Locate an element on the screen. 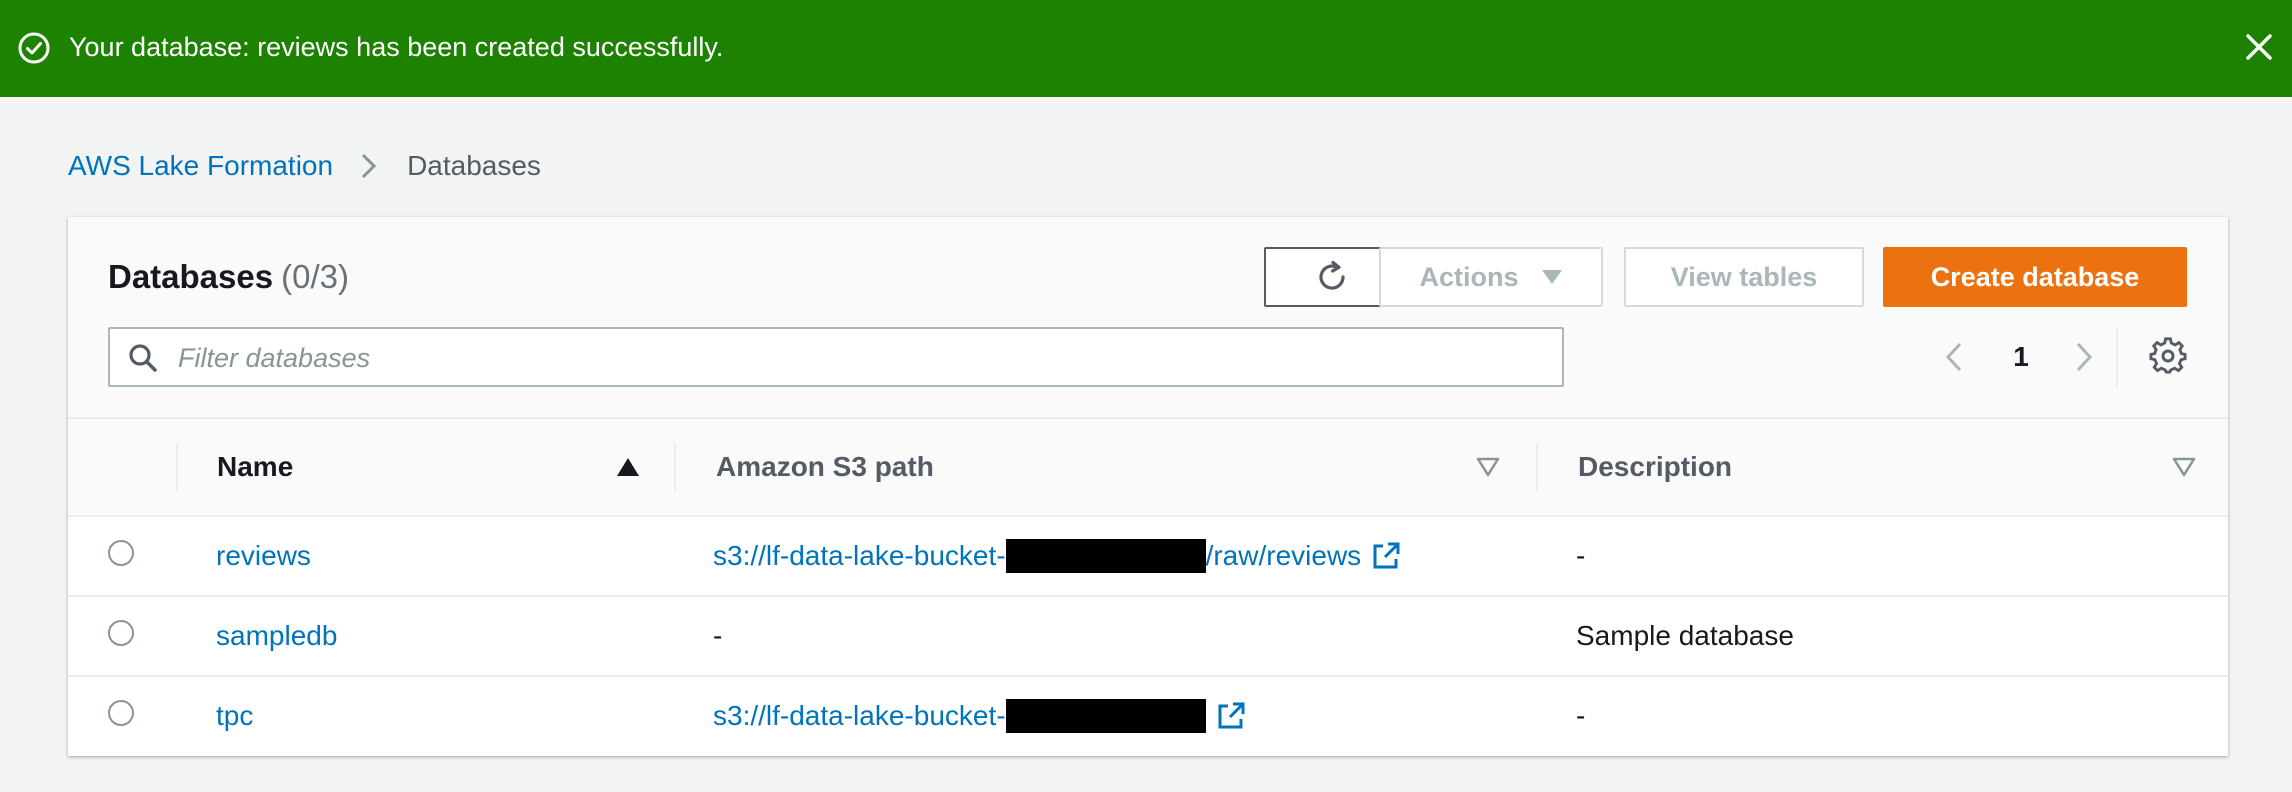 Image resolution: width=2292 pixels, height=792 pixels. column-header-name: Name is located at coordinates (255, 467).